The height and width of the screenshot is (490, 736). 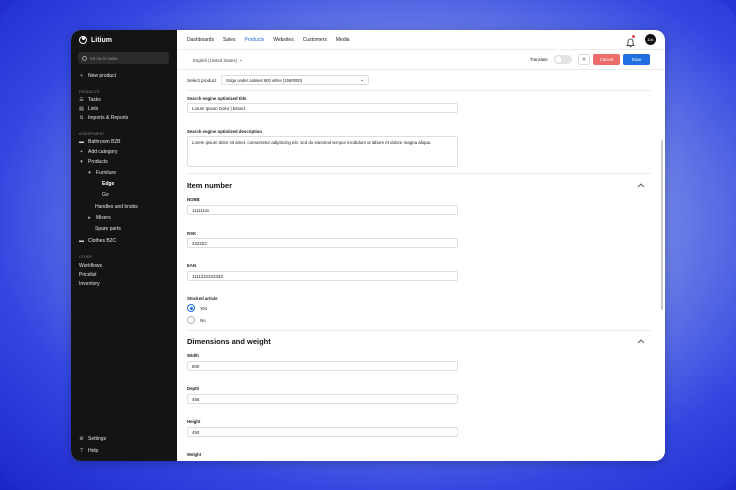 I want to click on stocked-article-label: Stocked article, so click(x=202, y=298).